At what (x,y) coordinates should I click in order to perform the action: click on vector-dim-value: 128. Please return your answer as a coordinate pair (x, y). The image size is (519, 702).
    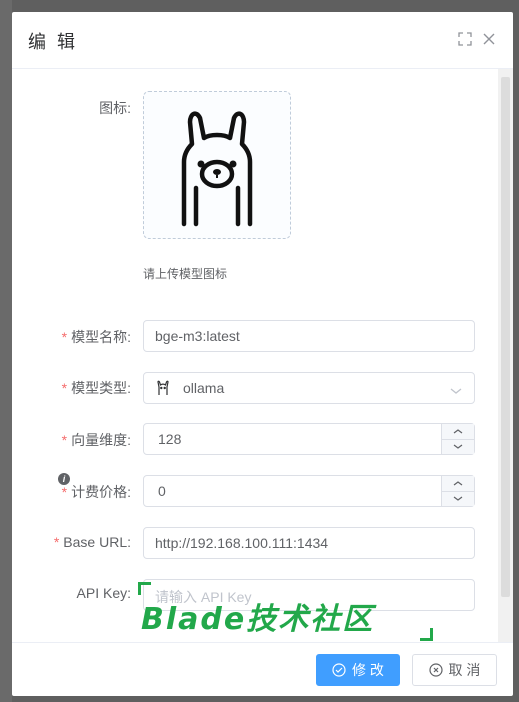
    Looking at the image, I should click on (170, 439).